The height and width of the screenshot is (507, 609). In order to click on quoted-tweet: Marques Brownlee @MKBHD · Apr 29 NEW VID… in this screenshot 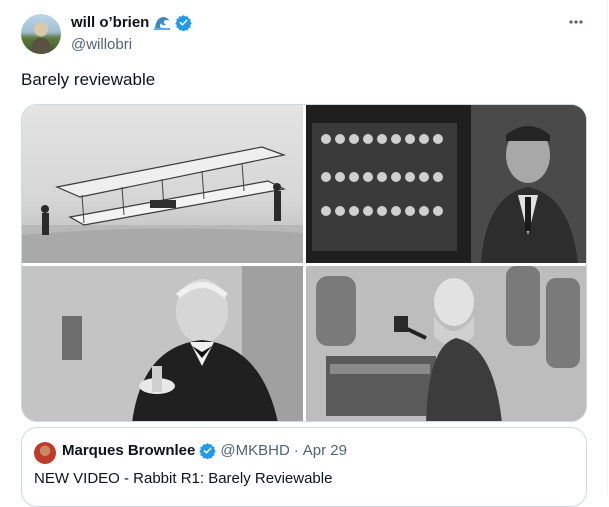, I will do `click(304, 467)`.